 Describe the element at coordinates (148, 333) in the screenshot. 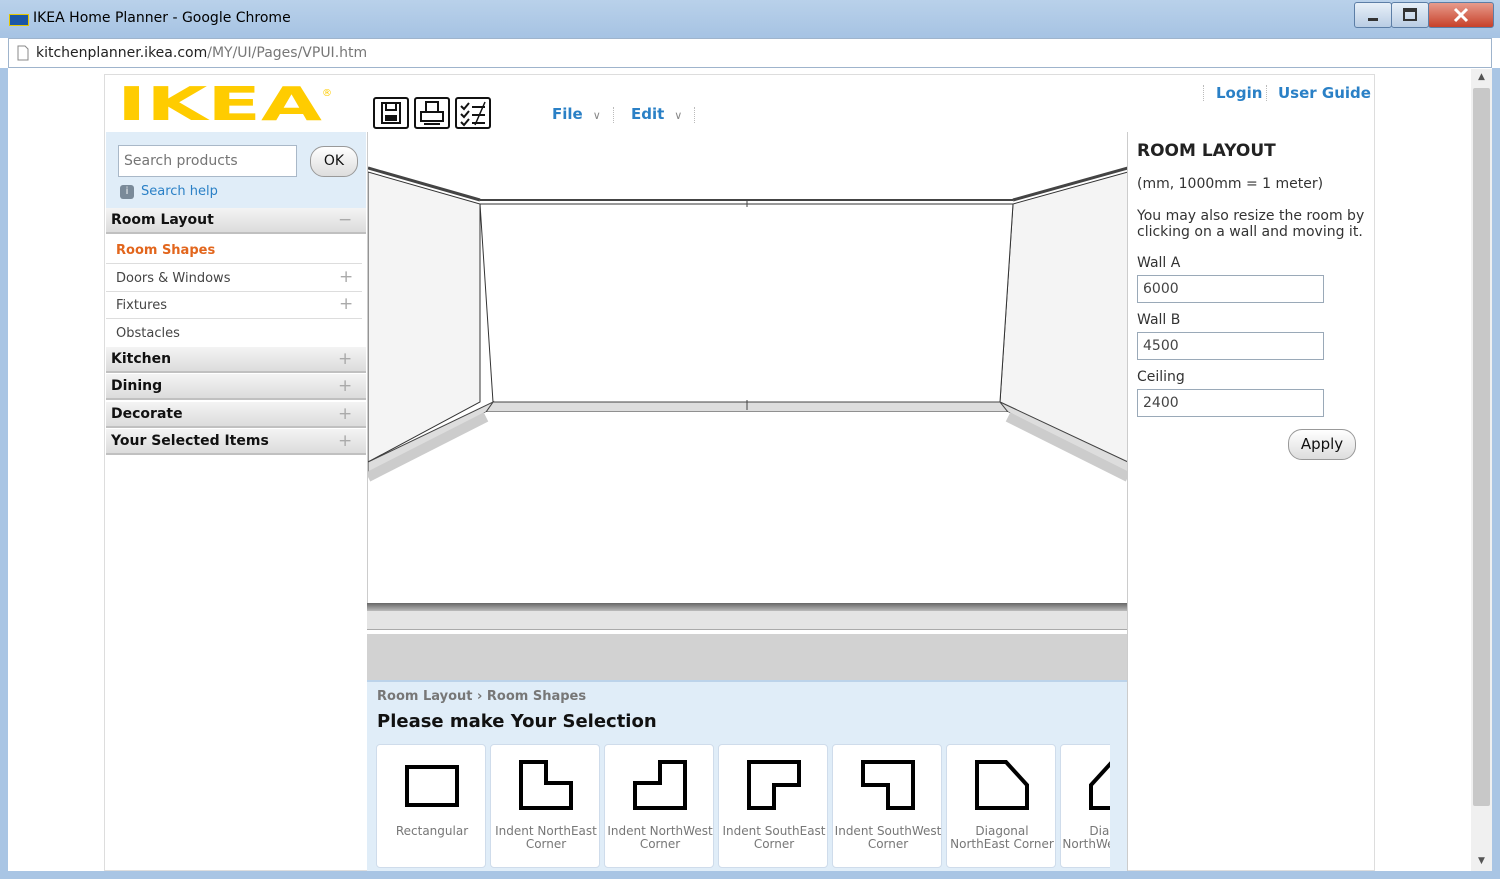

I see `sidebar-item-label: Obstacles` at that location.